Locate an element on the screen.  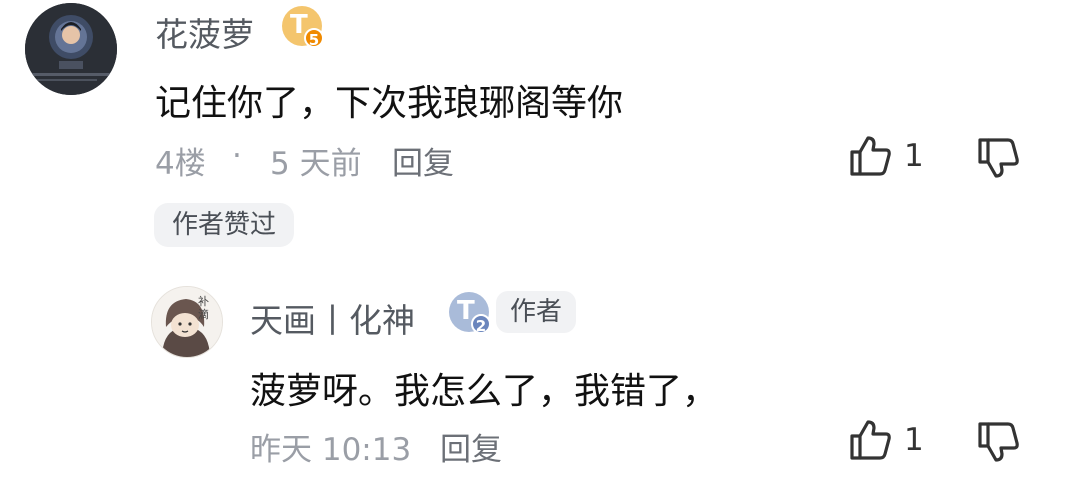
commenter-username: 花菠萝 is located at coordinates (204, 32).